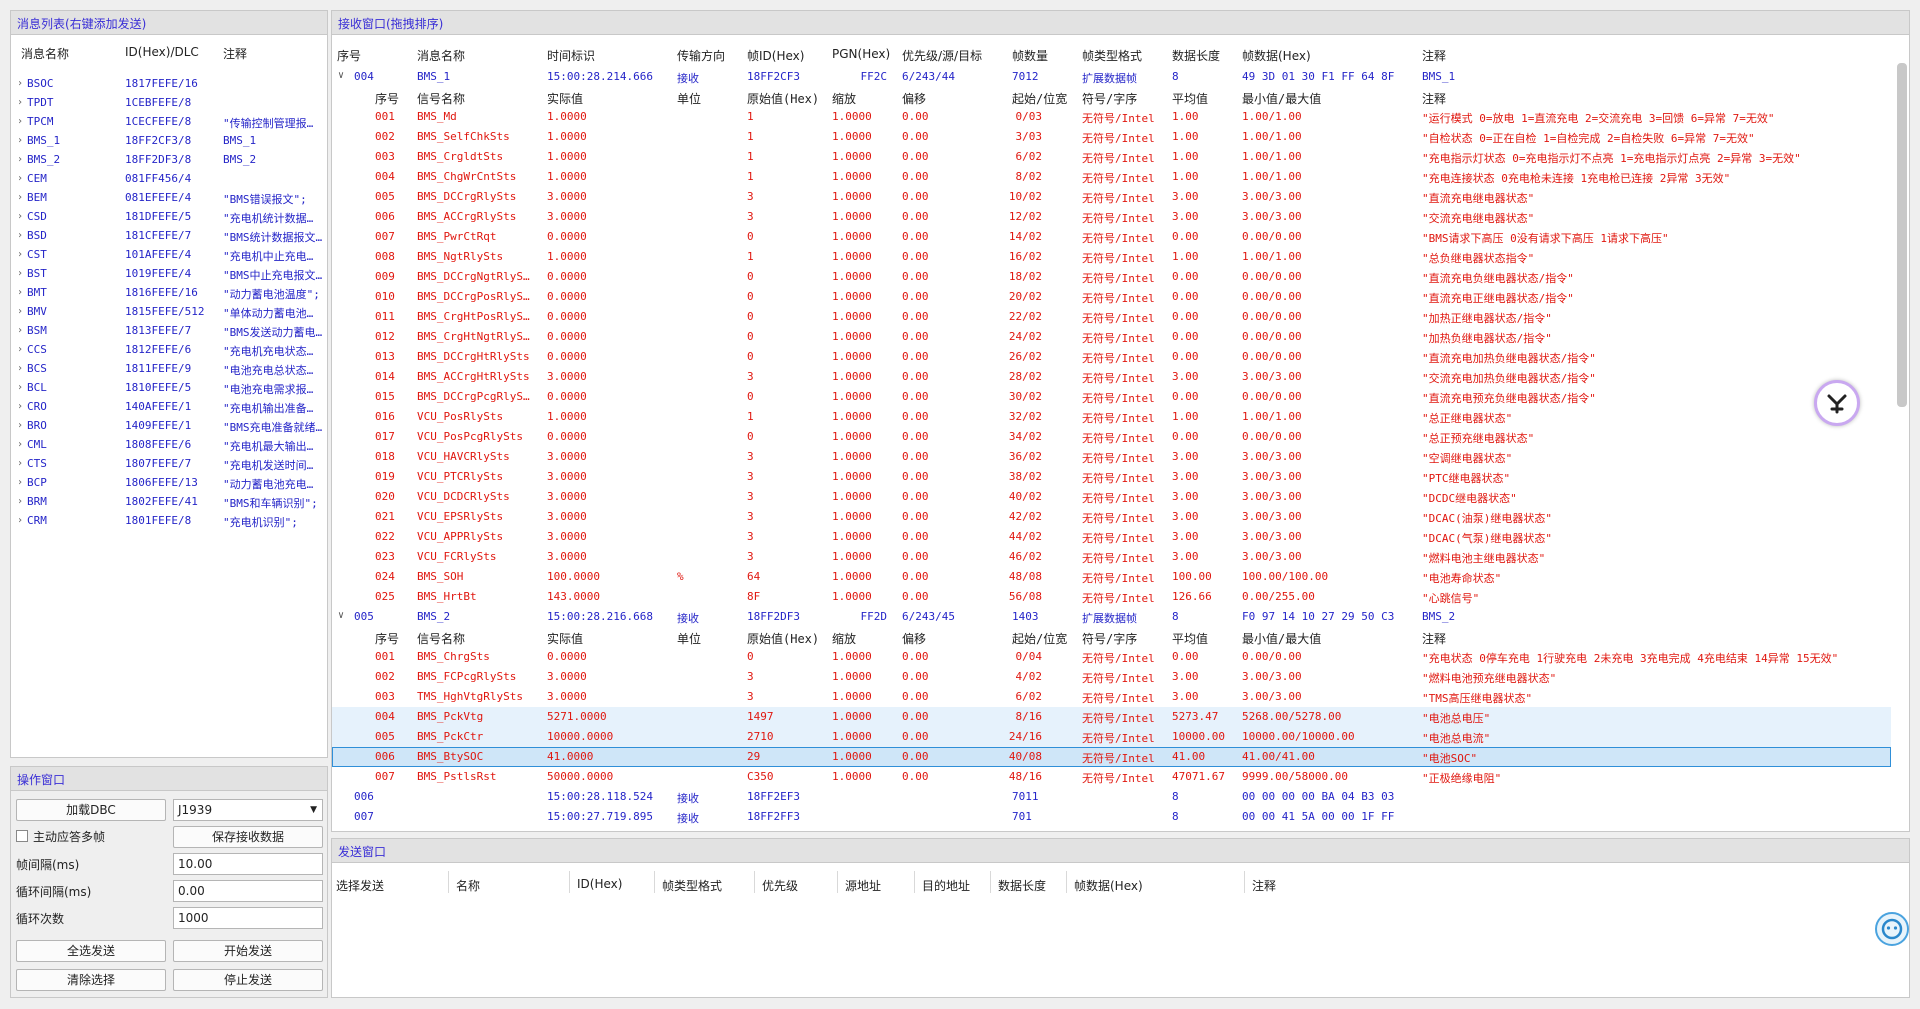  I want to click on col-note: 注释, so click(1434, 55).